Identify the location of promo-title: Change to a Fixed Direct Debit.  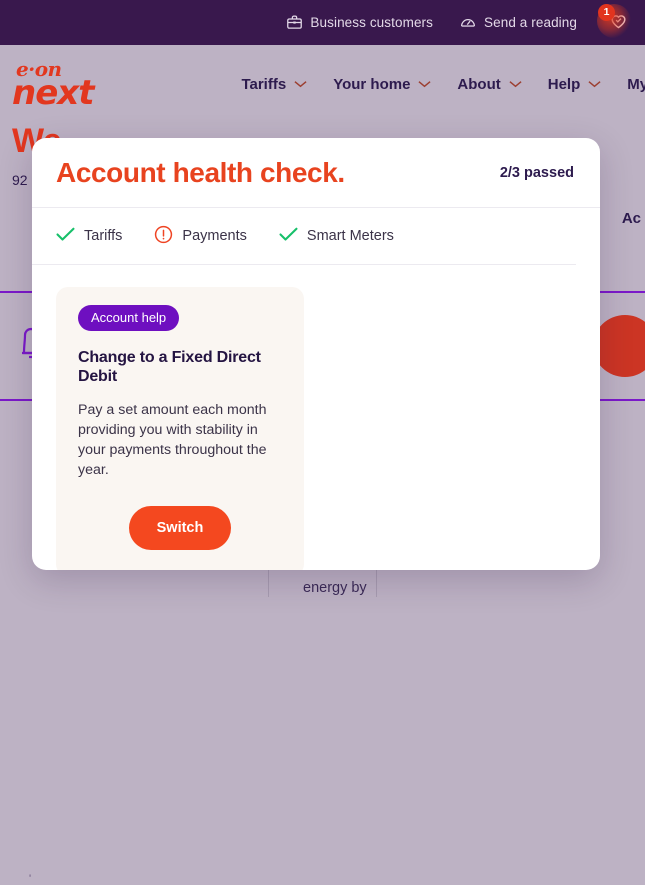
(169, 367).